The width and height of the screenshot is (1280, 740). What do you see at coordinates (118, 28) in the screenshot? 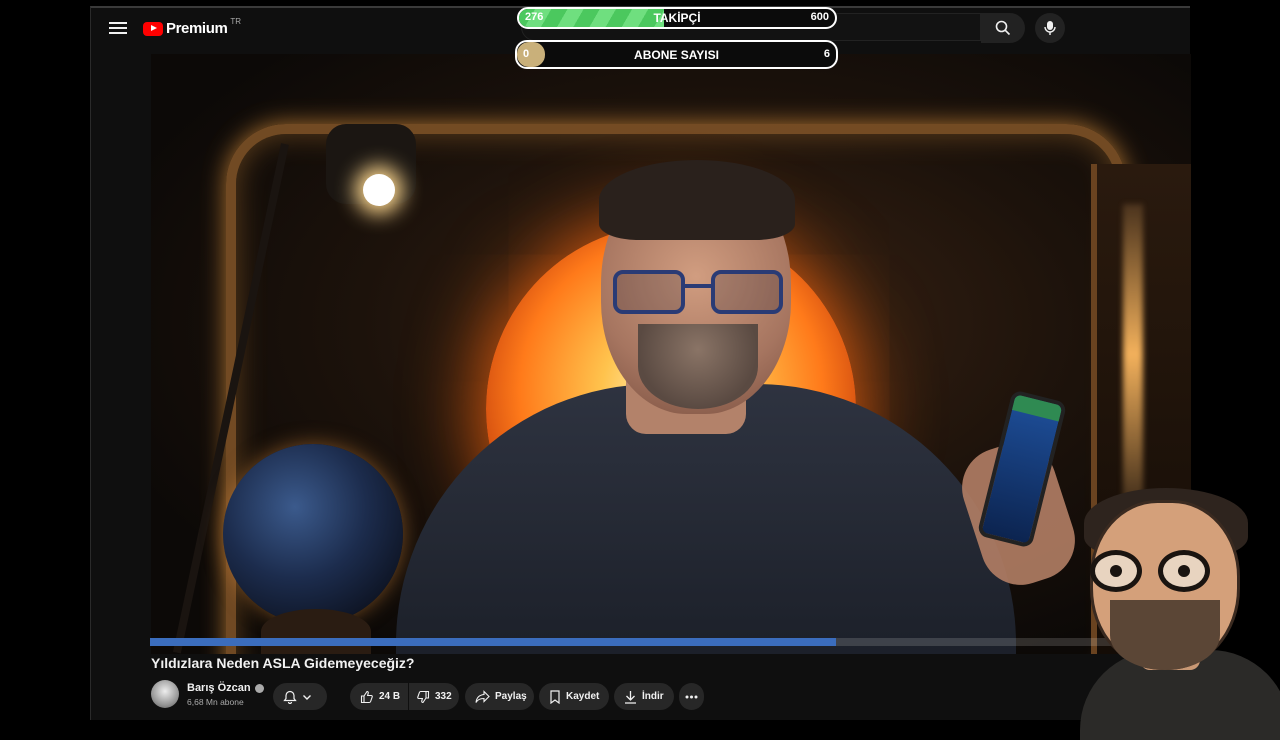
I see `hamburger-menu-icon` at bounding box center [118, 28].